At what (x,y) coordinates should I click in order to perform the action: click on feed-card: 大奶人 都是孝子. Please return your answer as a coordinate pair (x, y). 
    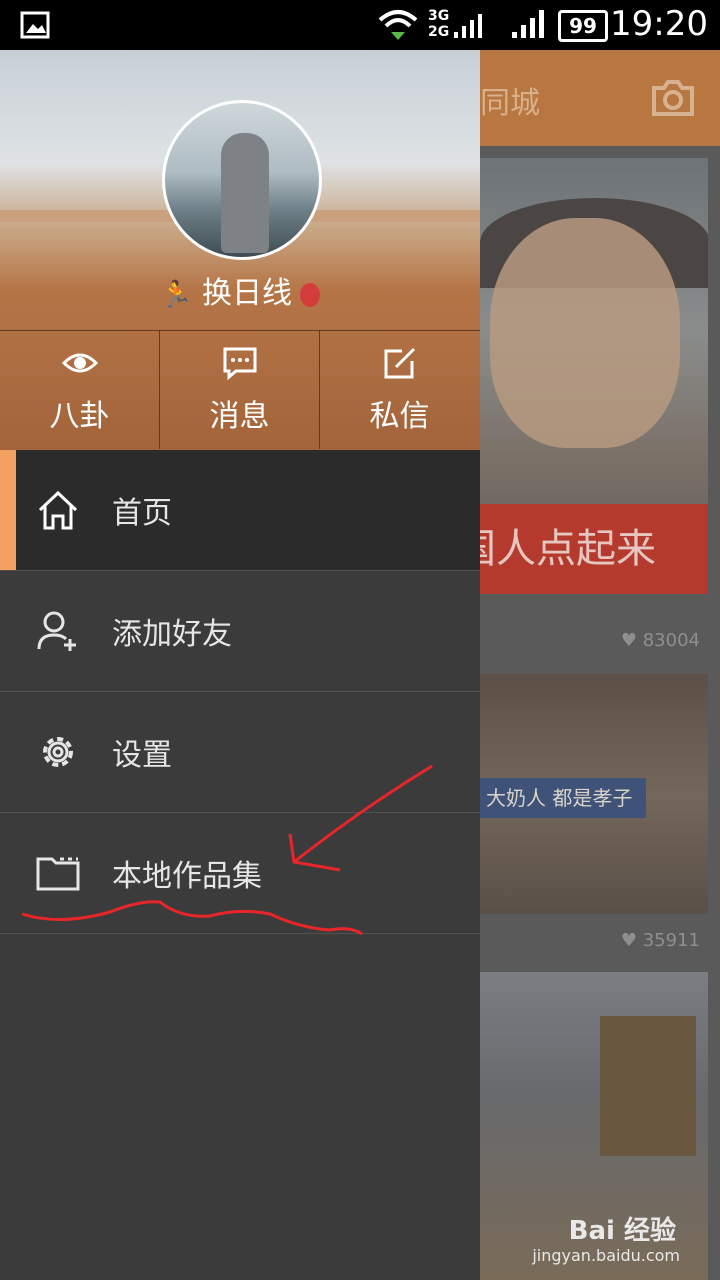
    Looking at the image, I should click on (594, 794).